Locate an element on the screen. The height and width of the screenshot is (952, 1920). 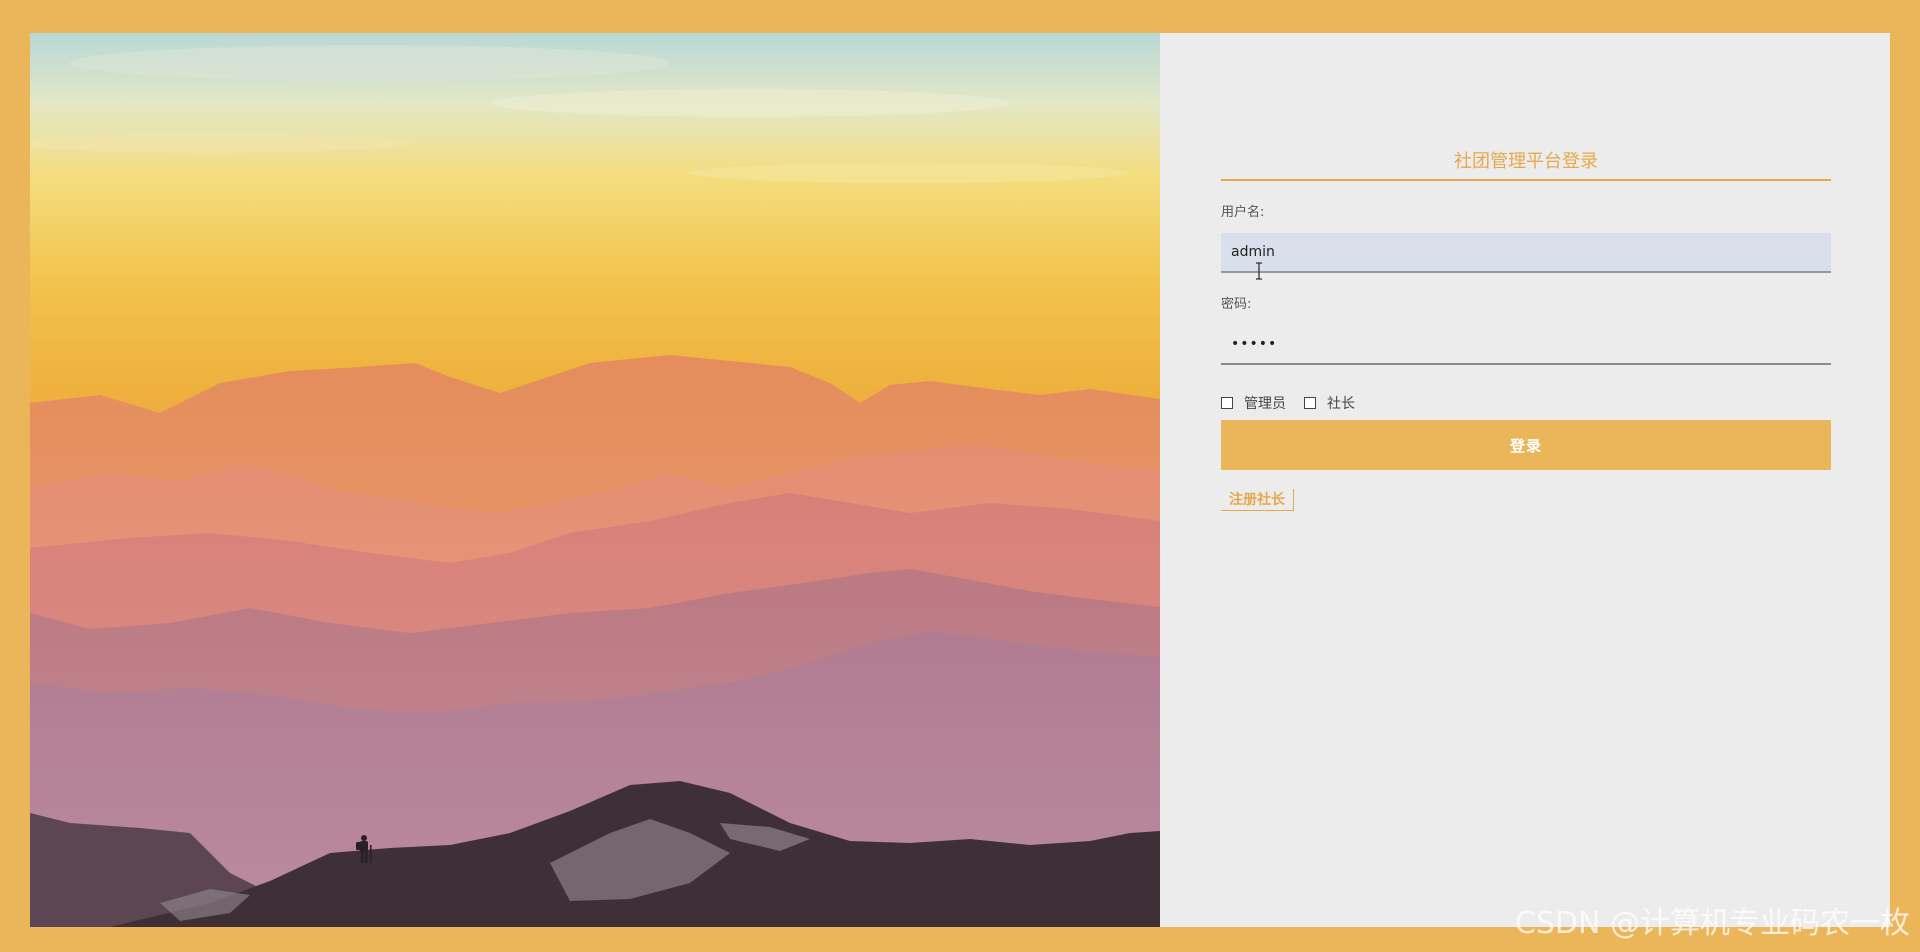
president-checkbox is located at coordinates (1310, 403).